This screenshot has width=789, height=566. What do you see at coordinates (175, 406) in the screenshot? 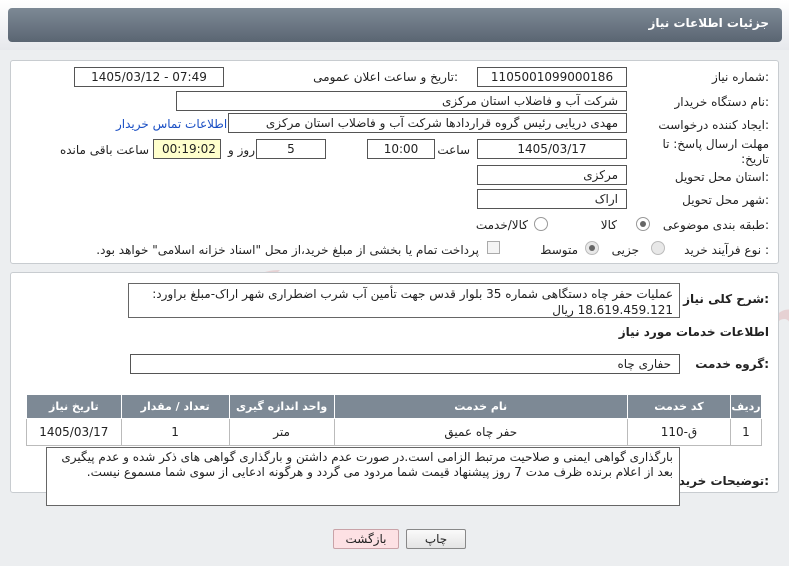
I see `col-header-quantity: تعداد / مقدار` at bounding box center [175, 406].